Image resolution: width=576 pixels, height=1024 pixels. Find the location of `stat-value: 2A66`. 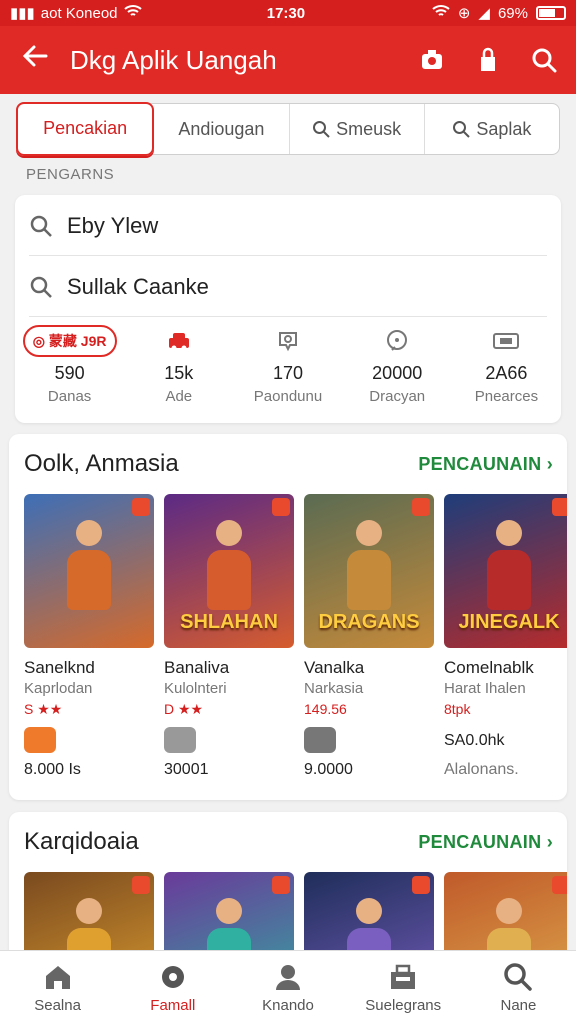

stat-value: 2A66 is located at coordinates (506, 373).